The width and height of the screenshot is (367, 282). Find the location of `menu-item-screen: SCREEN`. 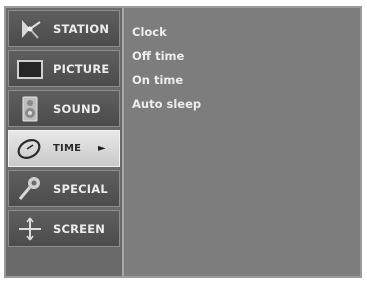

menu-item-screen: SCREEN is located at coordinates (64, 228).